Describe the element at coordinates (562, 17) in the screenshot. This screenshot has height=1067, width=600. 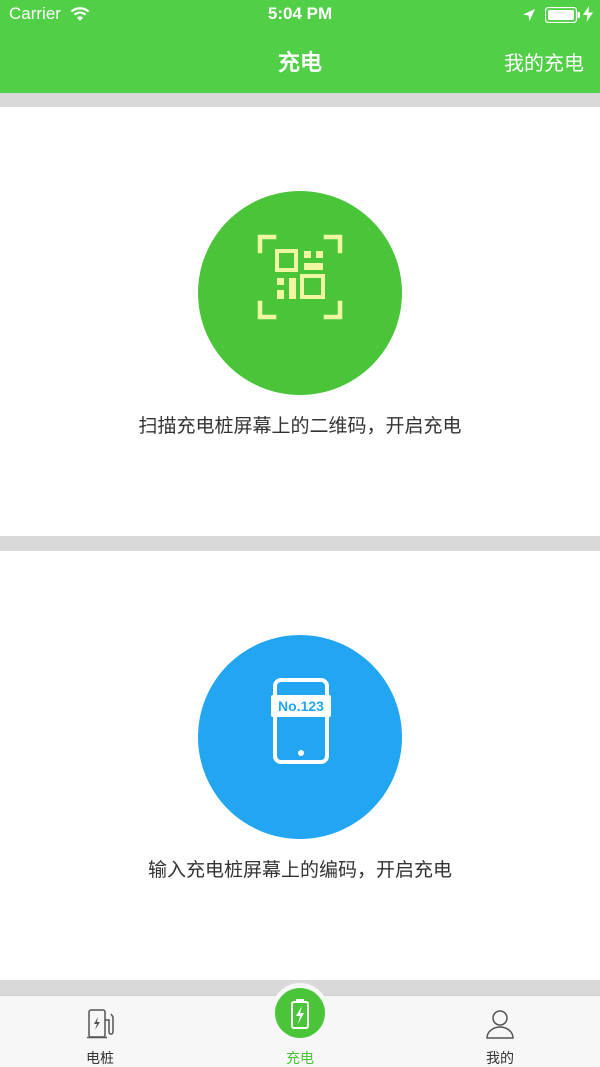
I see `battery-icon` at that location.